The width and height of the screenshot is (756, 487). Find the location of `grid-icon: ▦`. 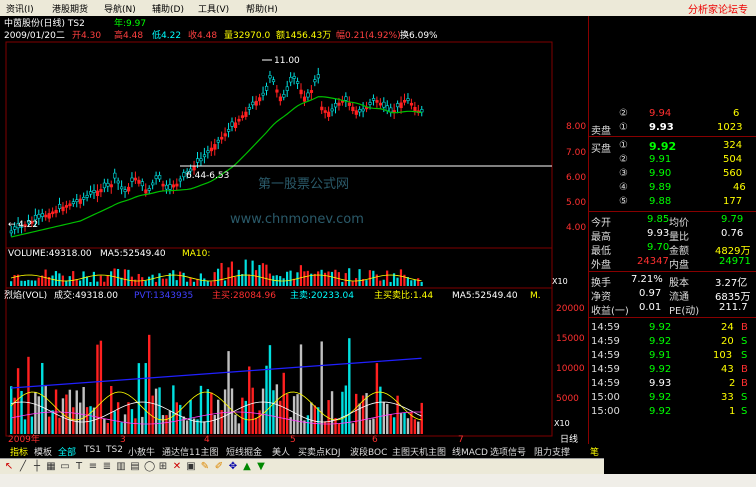

grid-icon: ▦ is located at coordinates (51, 466).